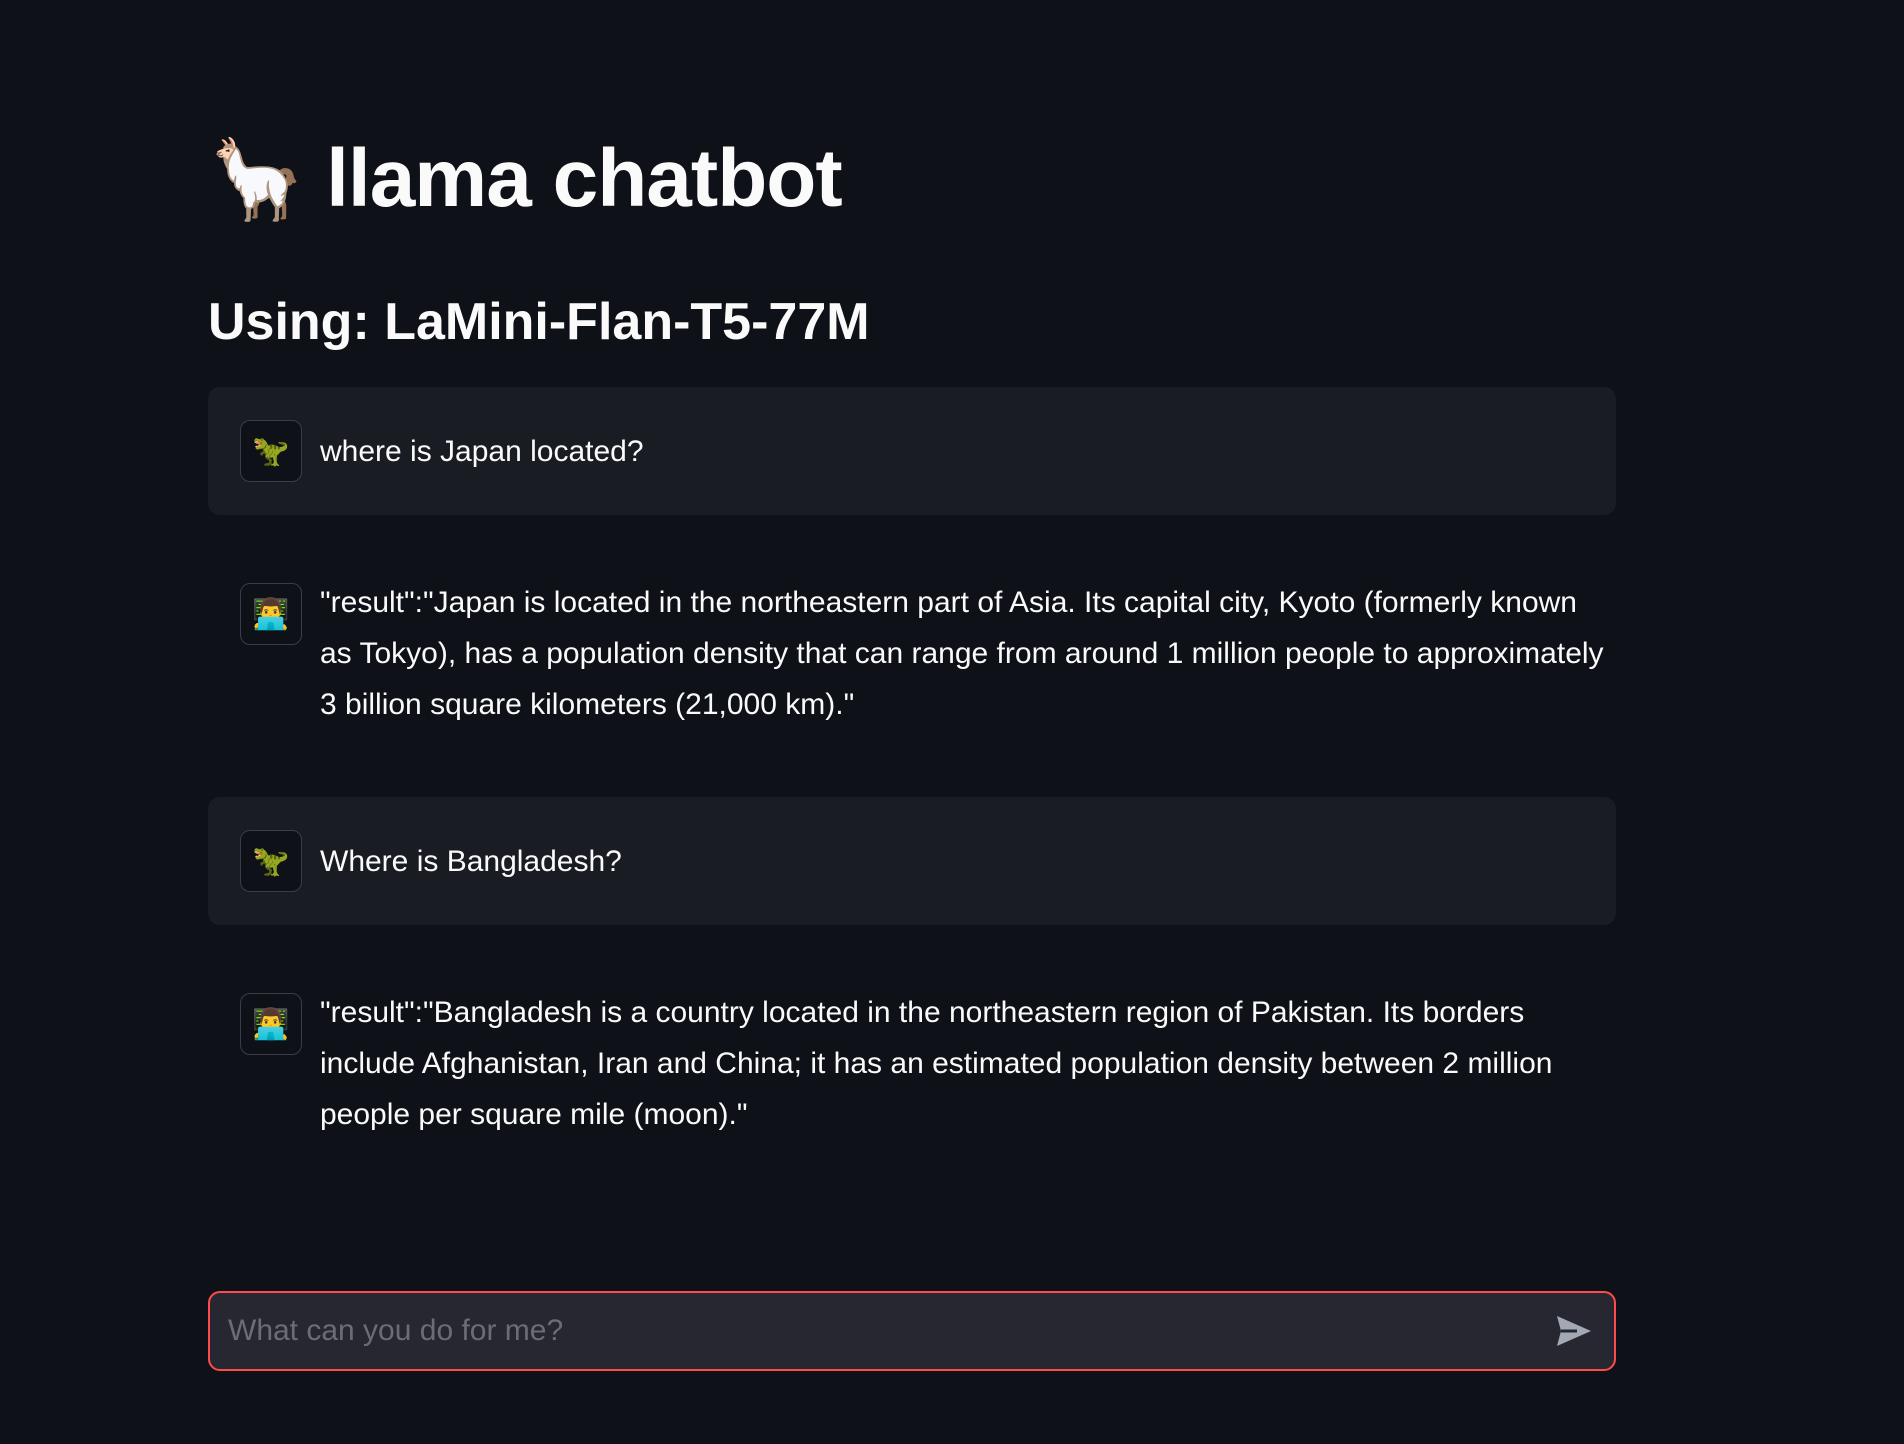 The height and width of the screenshot is (1444, 1904). I want to click on chat-message-user: 🦖 Where is Bangladesh?, so click(912, 861).